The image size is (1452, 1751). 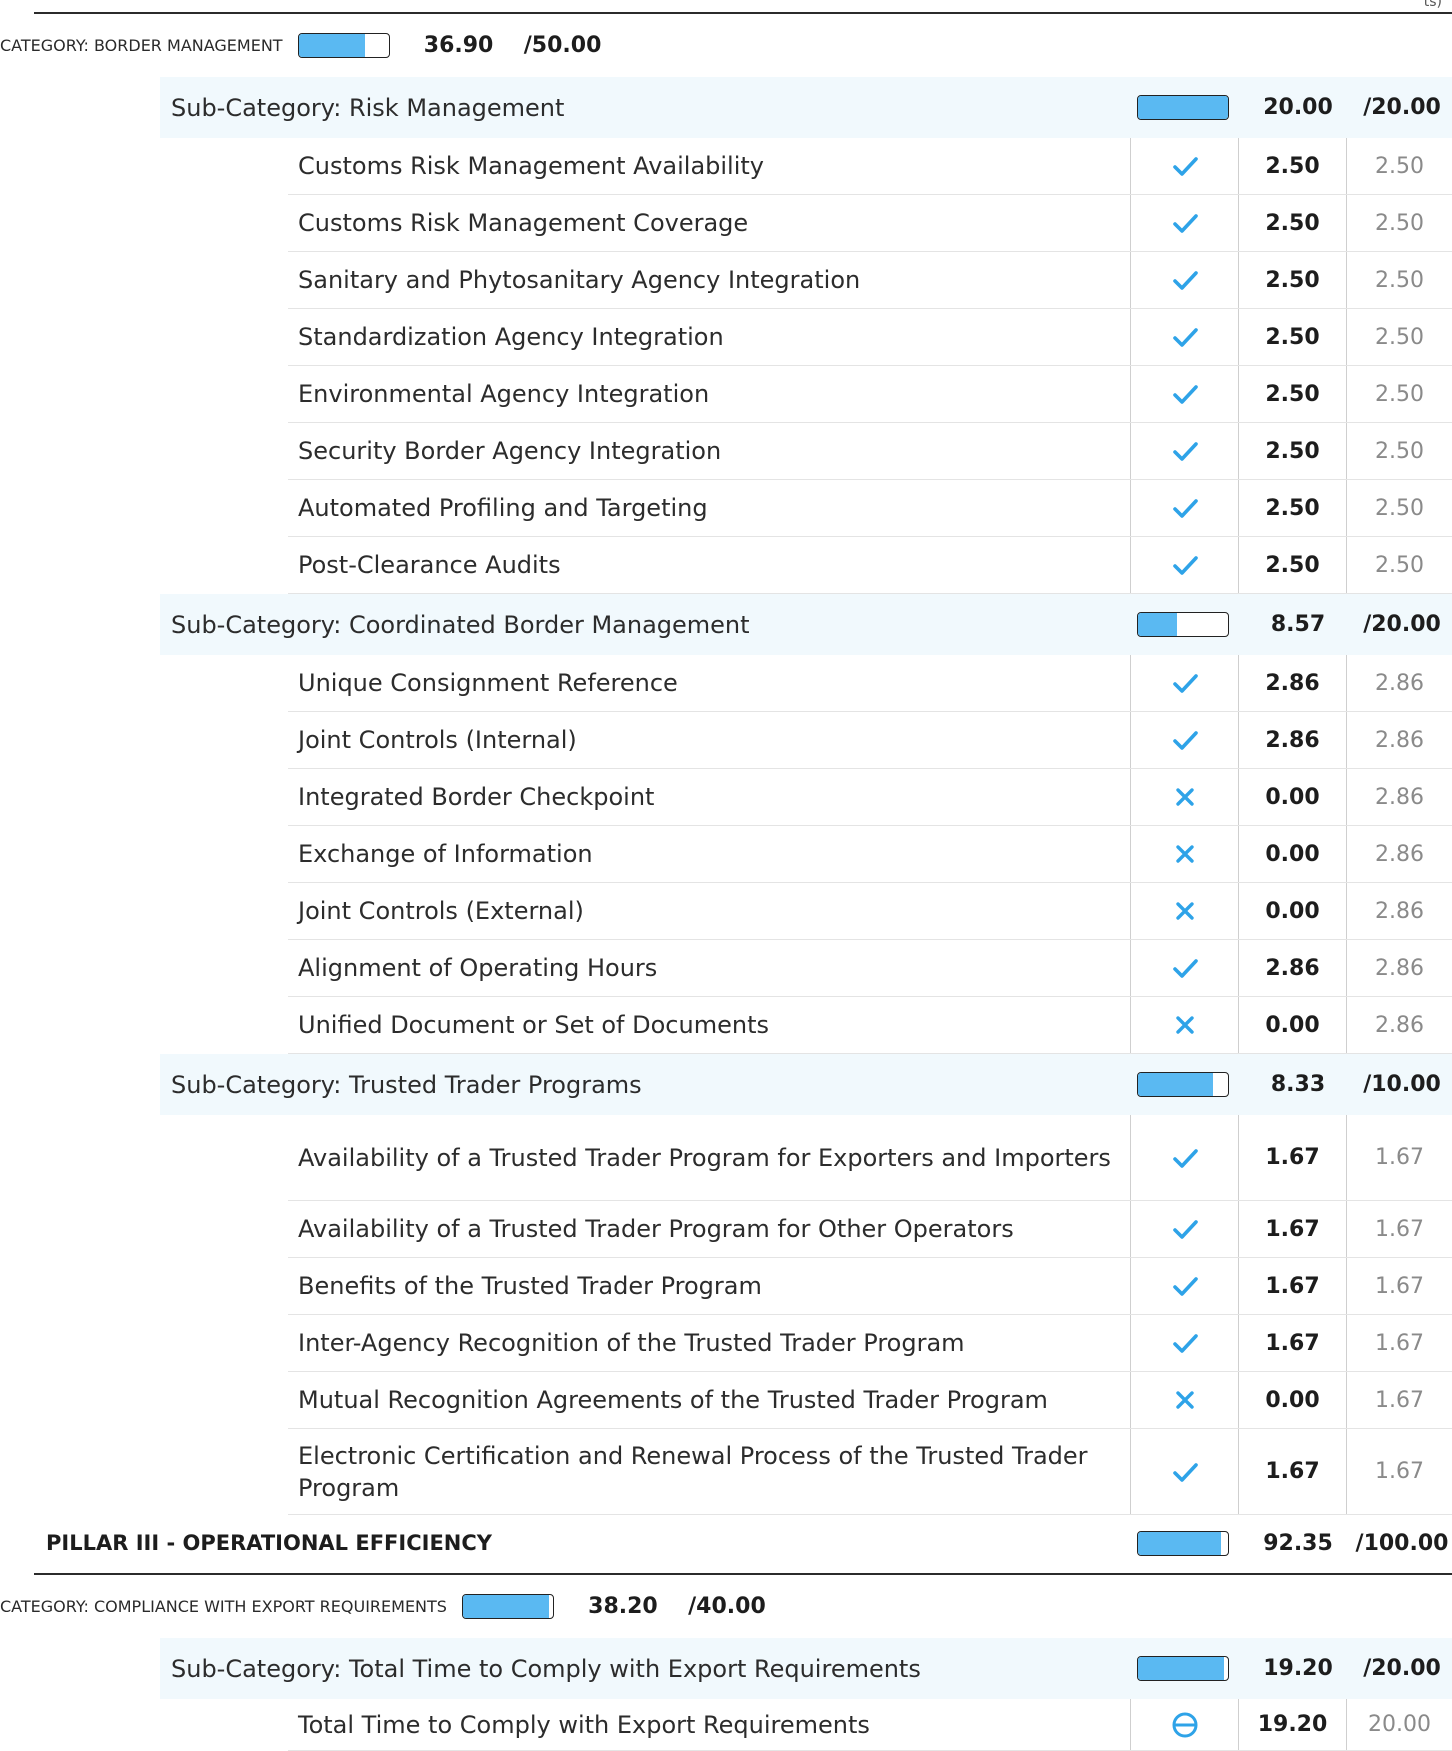 What do you see at coordinates (510, 451) in the screenshot?
I see `item-label: Security Border Agency Integration` at bounding box center [510, 451].